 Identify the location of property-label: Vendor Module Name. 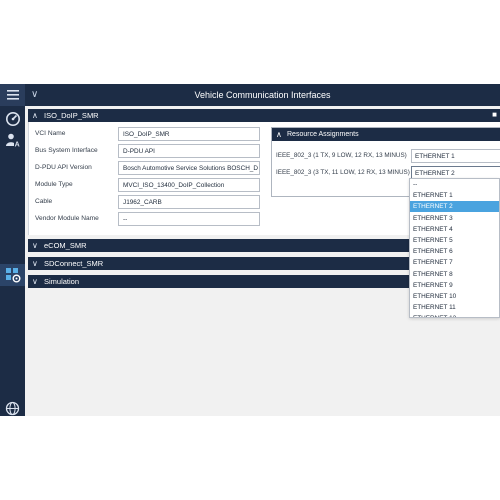
(67, 218).